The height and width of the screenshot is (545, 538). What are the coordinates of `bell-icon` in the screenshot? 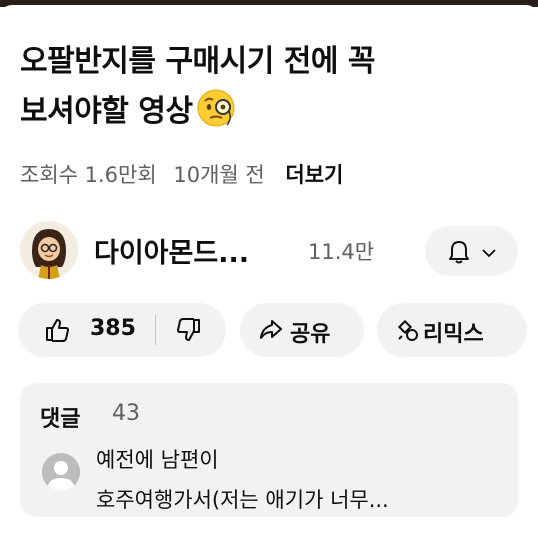 It's located at (459, 254).